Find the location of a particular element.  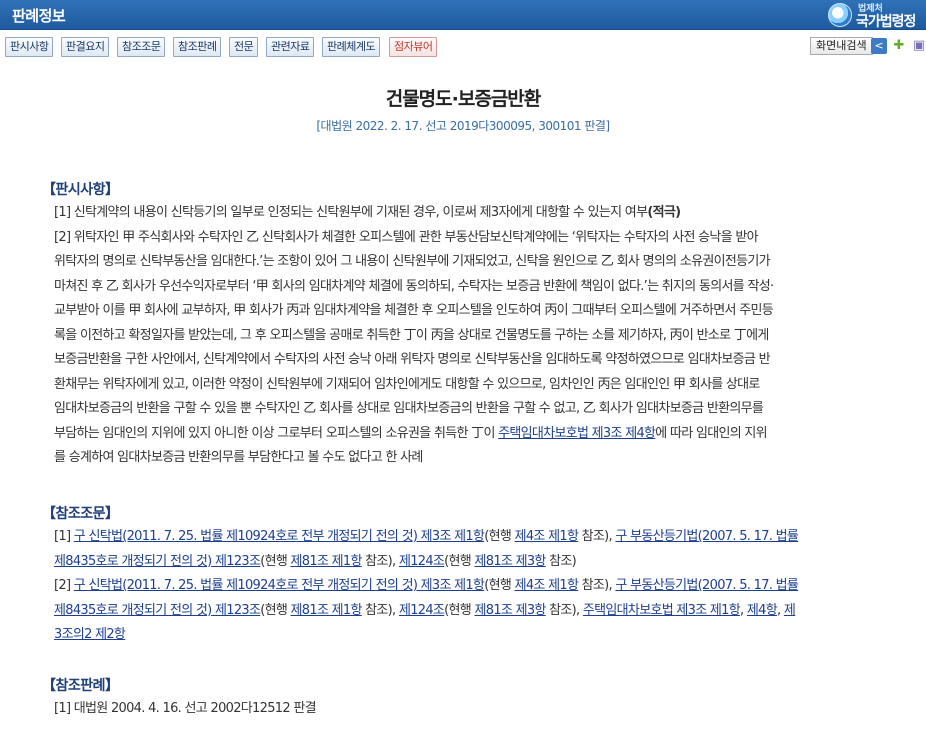

save-icon: ▣ is located at coordinates (918, 46).